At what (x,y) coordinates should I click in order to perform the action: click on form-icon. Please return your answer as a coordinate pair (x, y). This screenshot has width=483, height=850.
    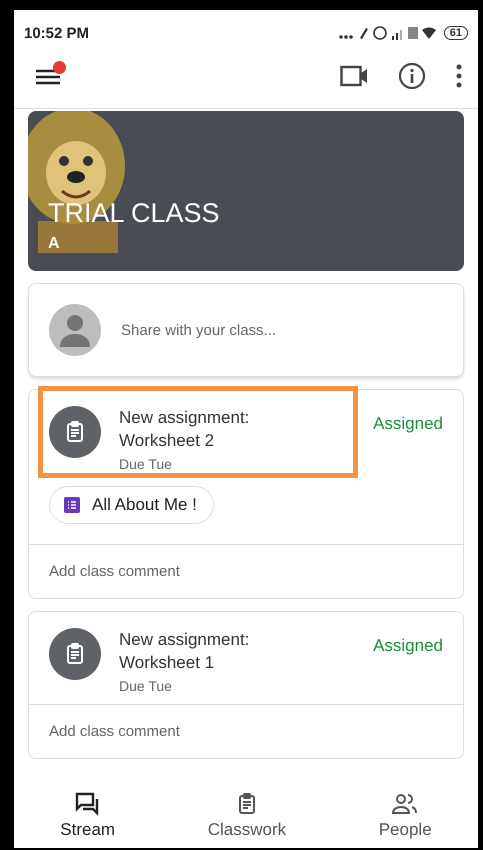
    Looking at the image, I should click on (72, 505).